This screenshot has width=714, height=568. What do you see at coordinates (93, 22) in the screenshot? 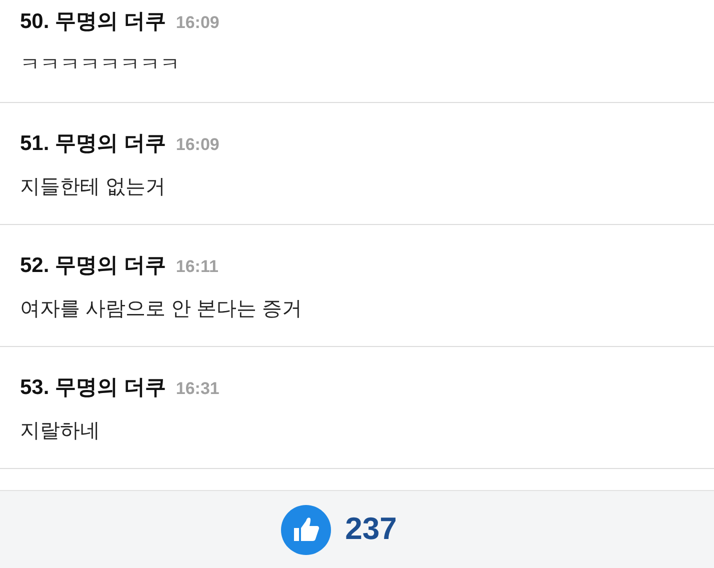
I see `comment-author: 50. 무명의 더쿠` at bounding box center [93, 22].